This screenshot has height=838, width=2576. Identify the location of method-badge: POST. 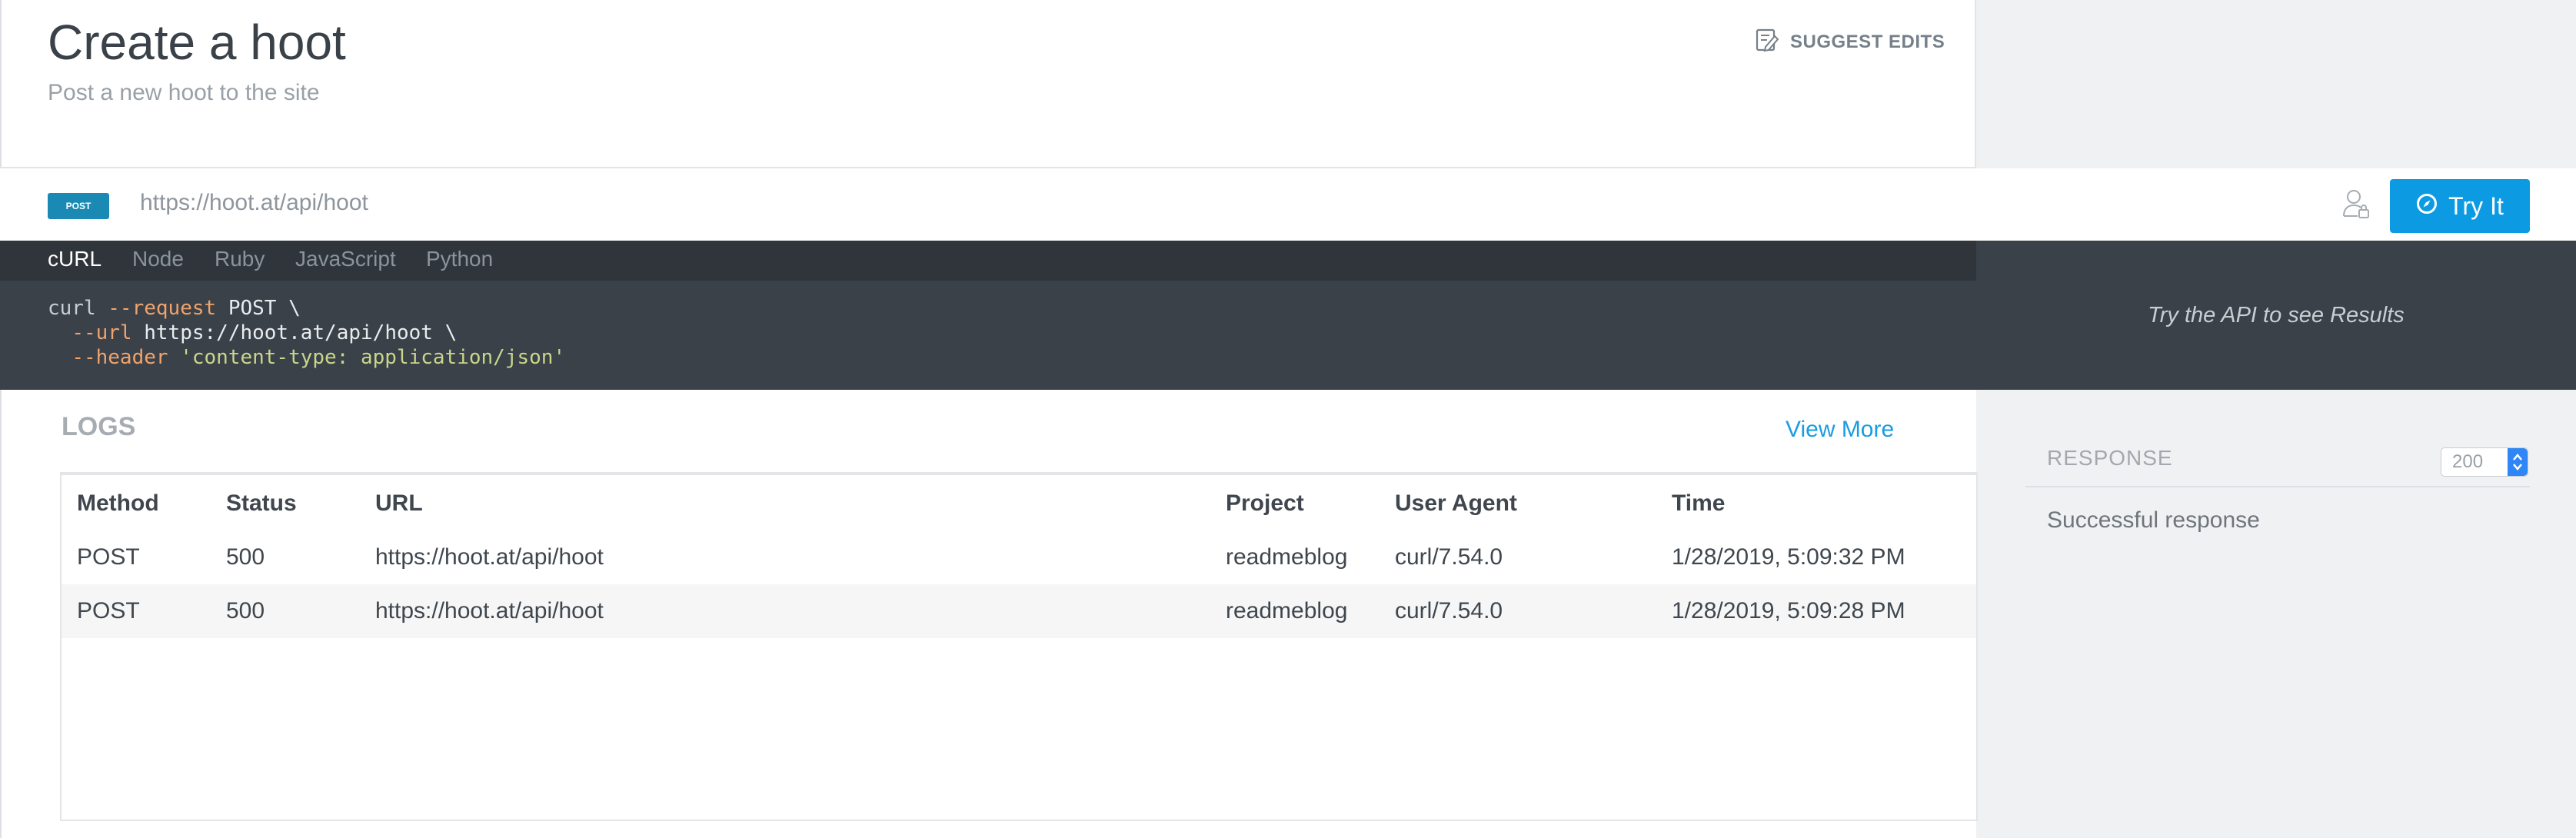
(79, 206).